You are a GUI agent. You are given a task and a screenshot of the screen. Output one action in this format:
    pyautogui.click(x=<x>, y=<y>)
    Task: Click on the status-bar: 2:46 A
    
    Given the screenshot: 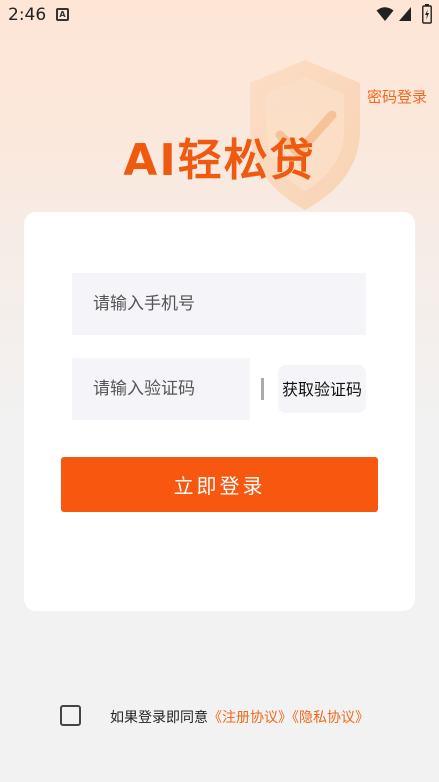 What is the action you would take?
    pyautogui.click(x=219, y=15)
    